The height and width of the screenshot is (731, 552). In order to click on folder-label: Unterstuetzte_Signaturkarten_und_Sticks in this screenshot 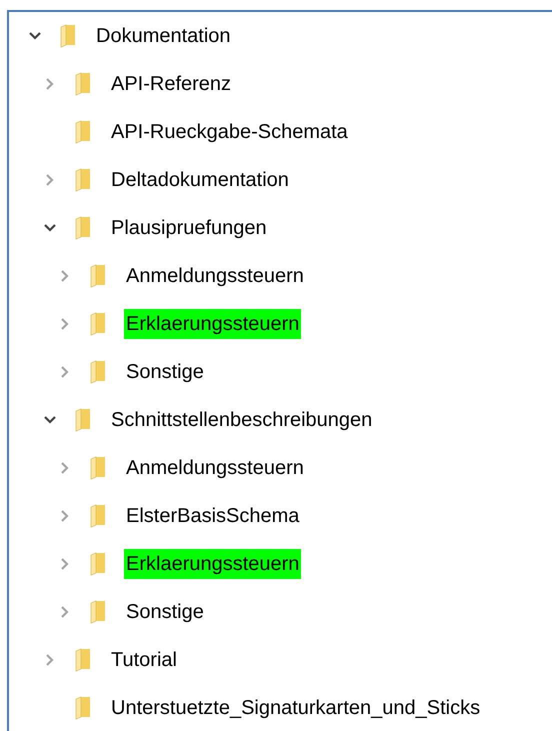, I will do `click(295, 708)`.